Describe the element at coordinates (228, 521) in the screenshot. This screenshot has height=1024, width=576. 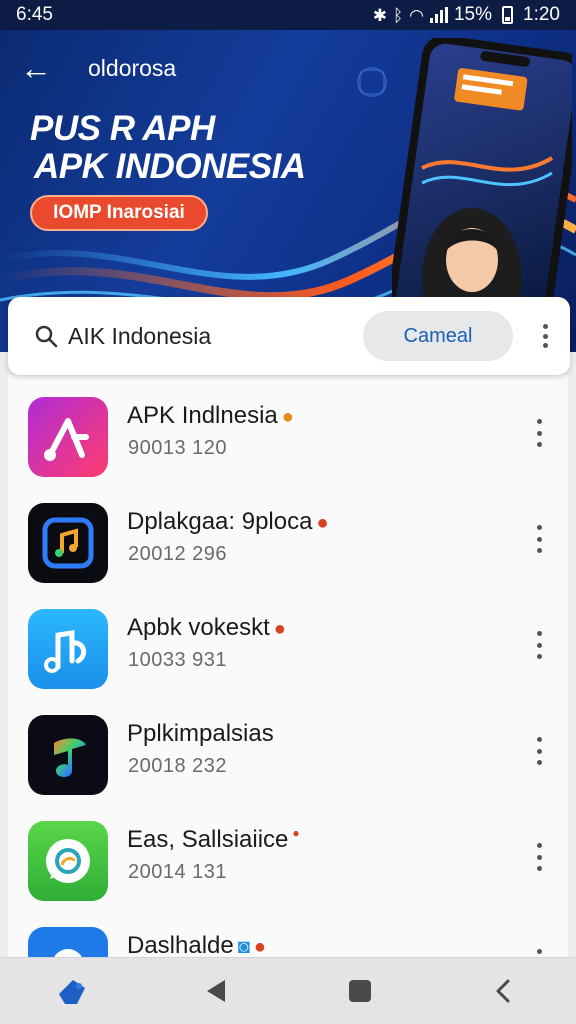
I see `app-name: Dplakgaa: 9ploca ●` at that location.